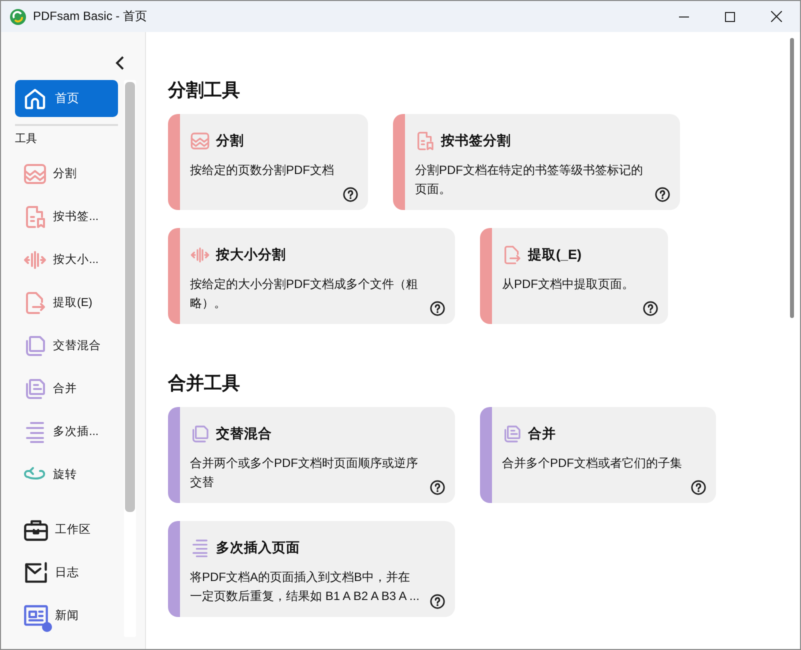  I want to click on app-logo-icon, so click(18, 16).